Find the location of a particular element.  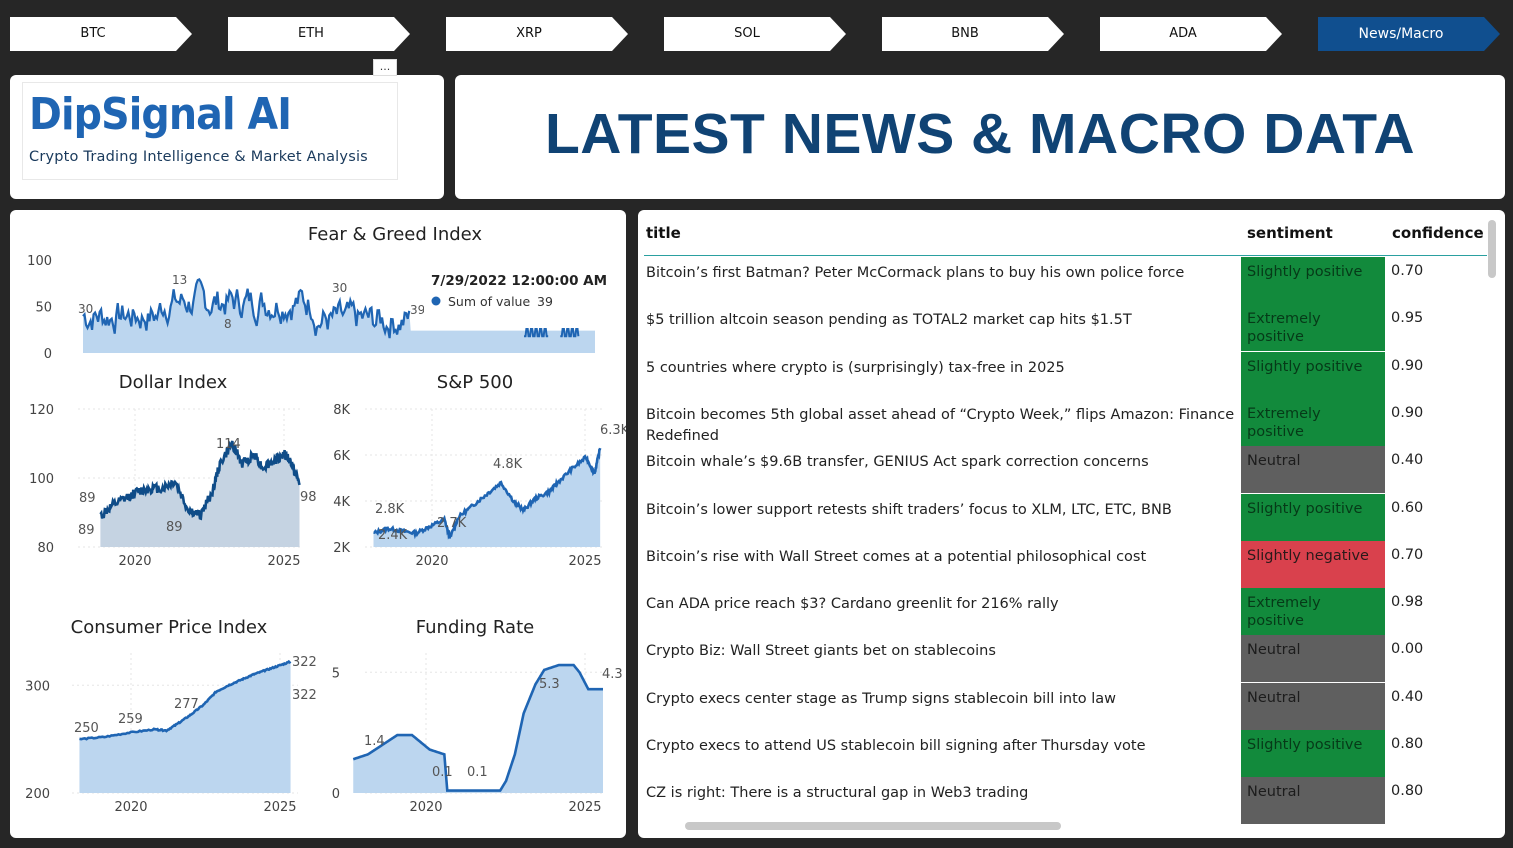

chart-title: S&P 500 is located at coordinates (475, 382).